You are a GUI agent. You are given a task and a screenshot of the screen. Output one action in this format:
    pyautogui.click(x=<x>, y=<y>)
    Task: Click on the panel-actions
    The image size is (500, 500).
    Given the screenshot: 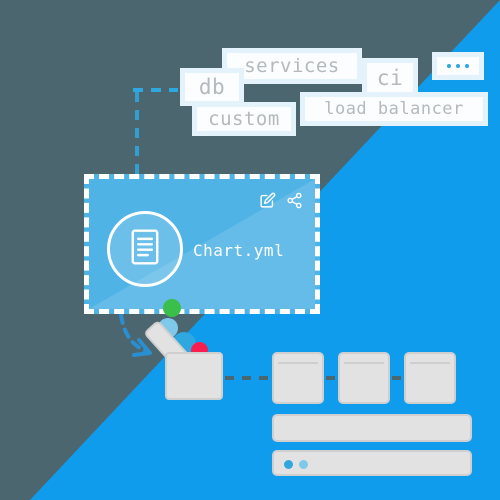 What is the action you would take?
    pyautogui.click(x=281, y=202)
    